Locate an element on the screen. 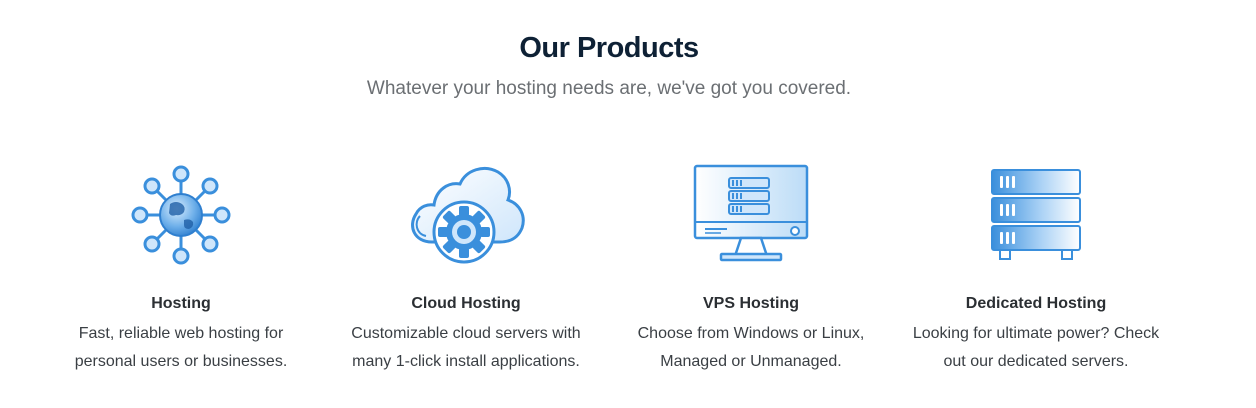  product-description-line: Choose from Windows or Linux, is located at coordinates (751, 333).